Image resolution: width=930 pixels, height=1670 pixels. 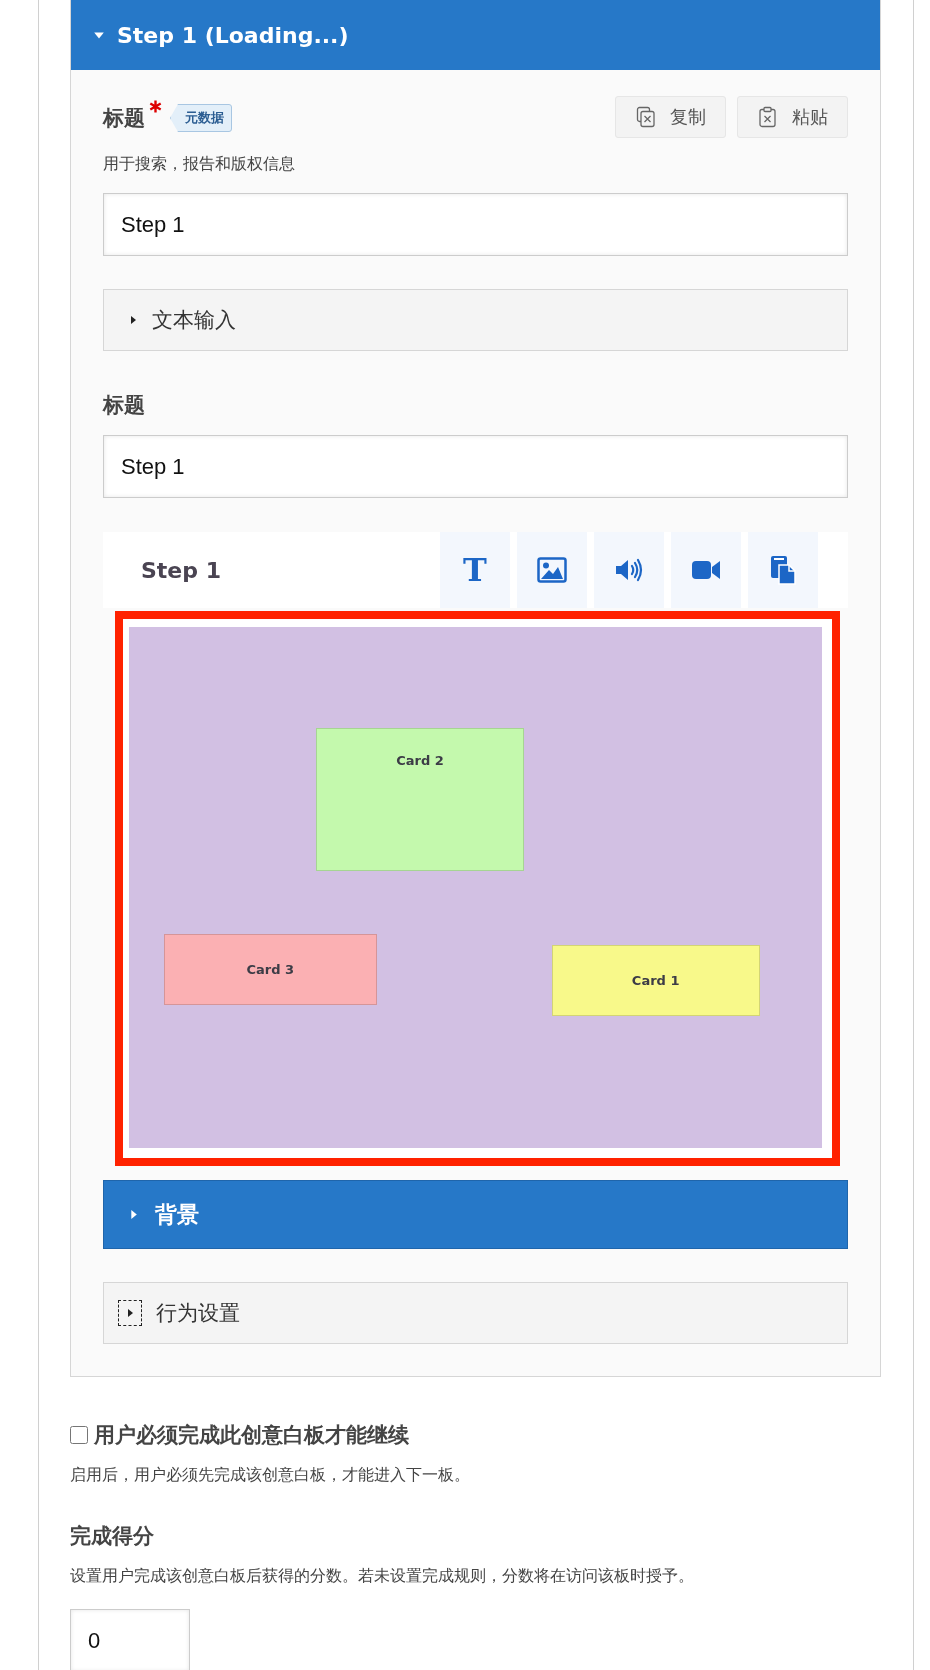 I want to click on editor-title: Step 1, so click(x=181, y=570).